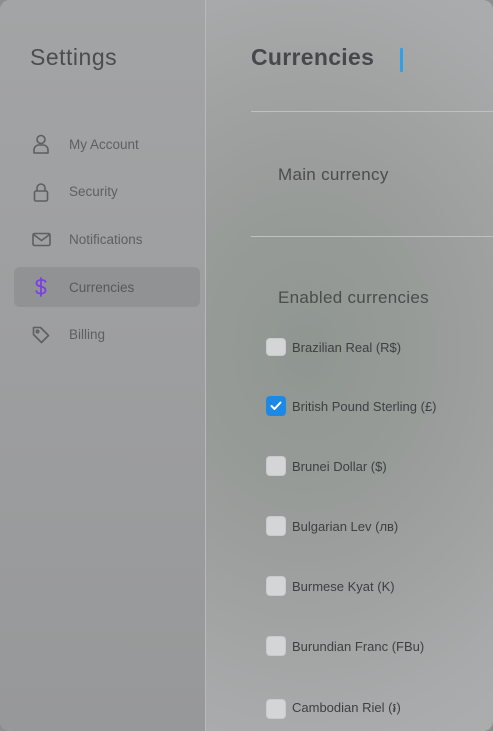 Image resolution: width=493 pixels, height=731 pixels. I want to click on currency-item-british-pound: British Pound Sterling (£), so click(351, 406).